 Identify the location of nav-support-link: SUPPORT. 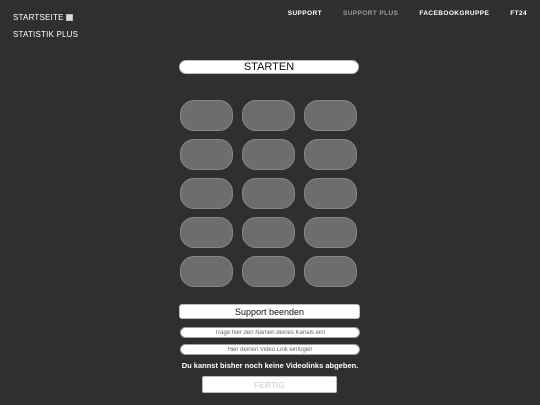
(305, 13).